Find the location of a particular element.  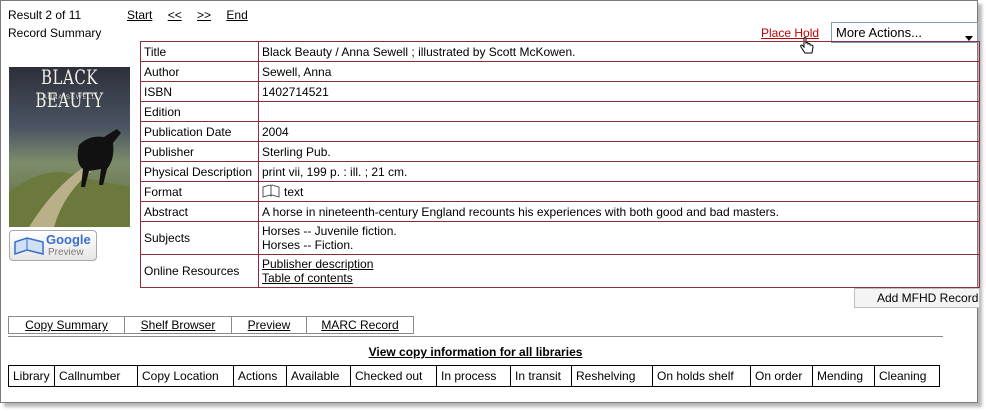

table-row: Format text is located at coordinates (560, 191).